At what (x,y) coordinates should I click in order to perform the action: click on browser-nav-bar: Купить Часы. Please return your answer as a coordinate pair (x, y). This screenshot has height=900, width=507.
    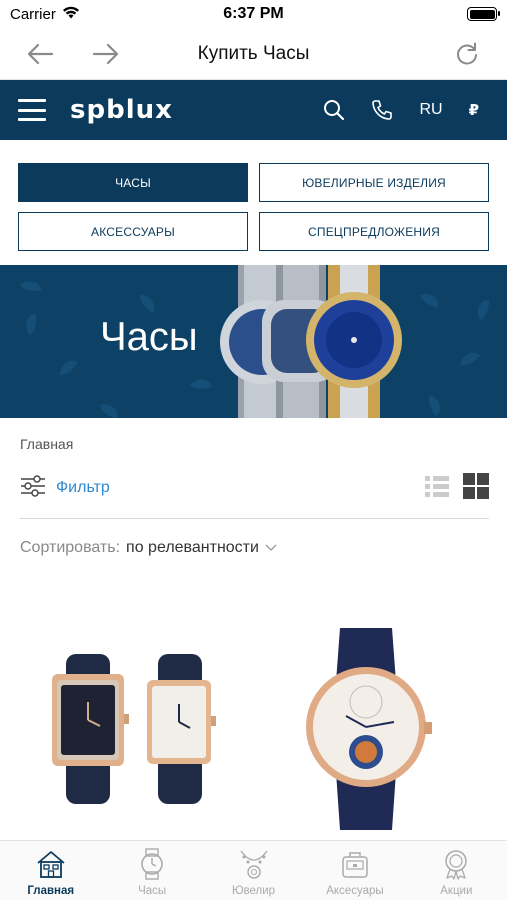
    Looking at the image, I should click on (253, 54).